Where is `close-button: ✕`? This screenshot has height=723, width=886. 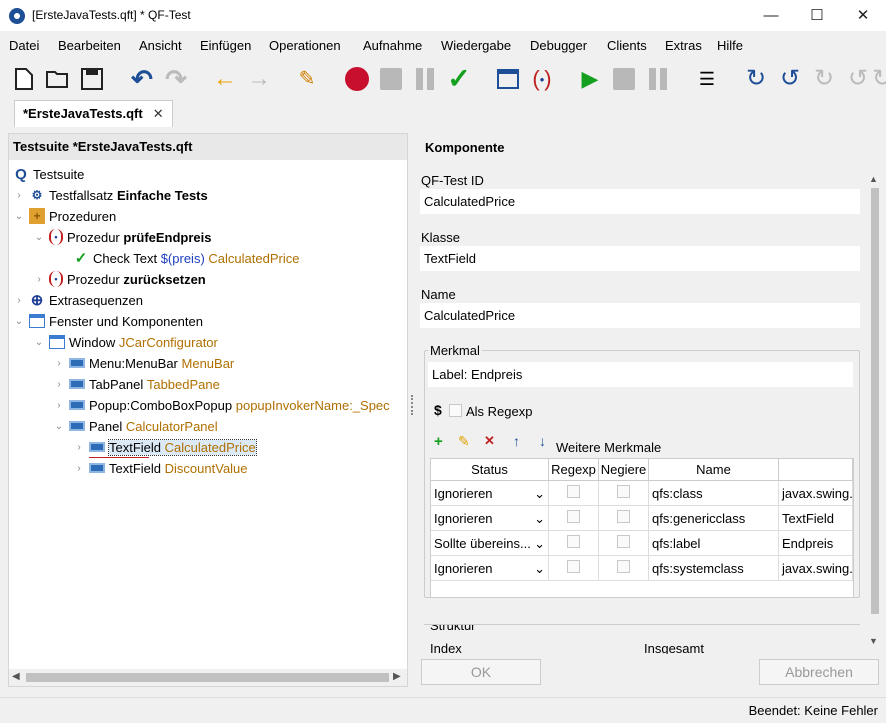 close-button: ✕ is located at coordinates (863, 15).